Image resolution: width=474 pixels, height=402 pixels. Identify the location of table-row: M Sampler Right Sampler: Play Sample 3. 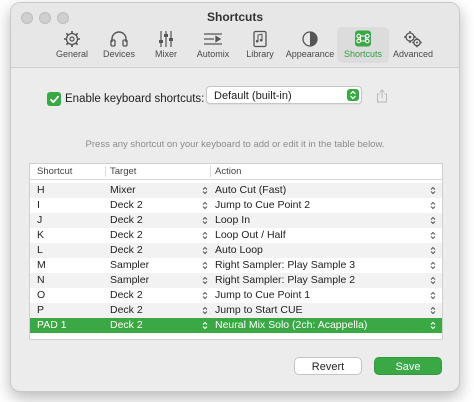
(236, 265).